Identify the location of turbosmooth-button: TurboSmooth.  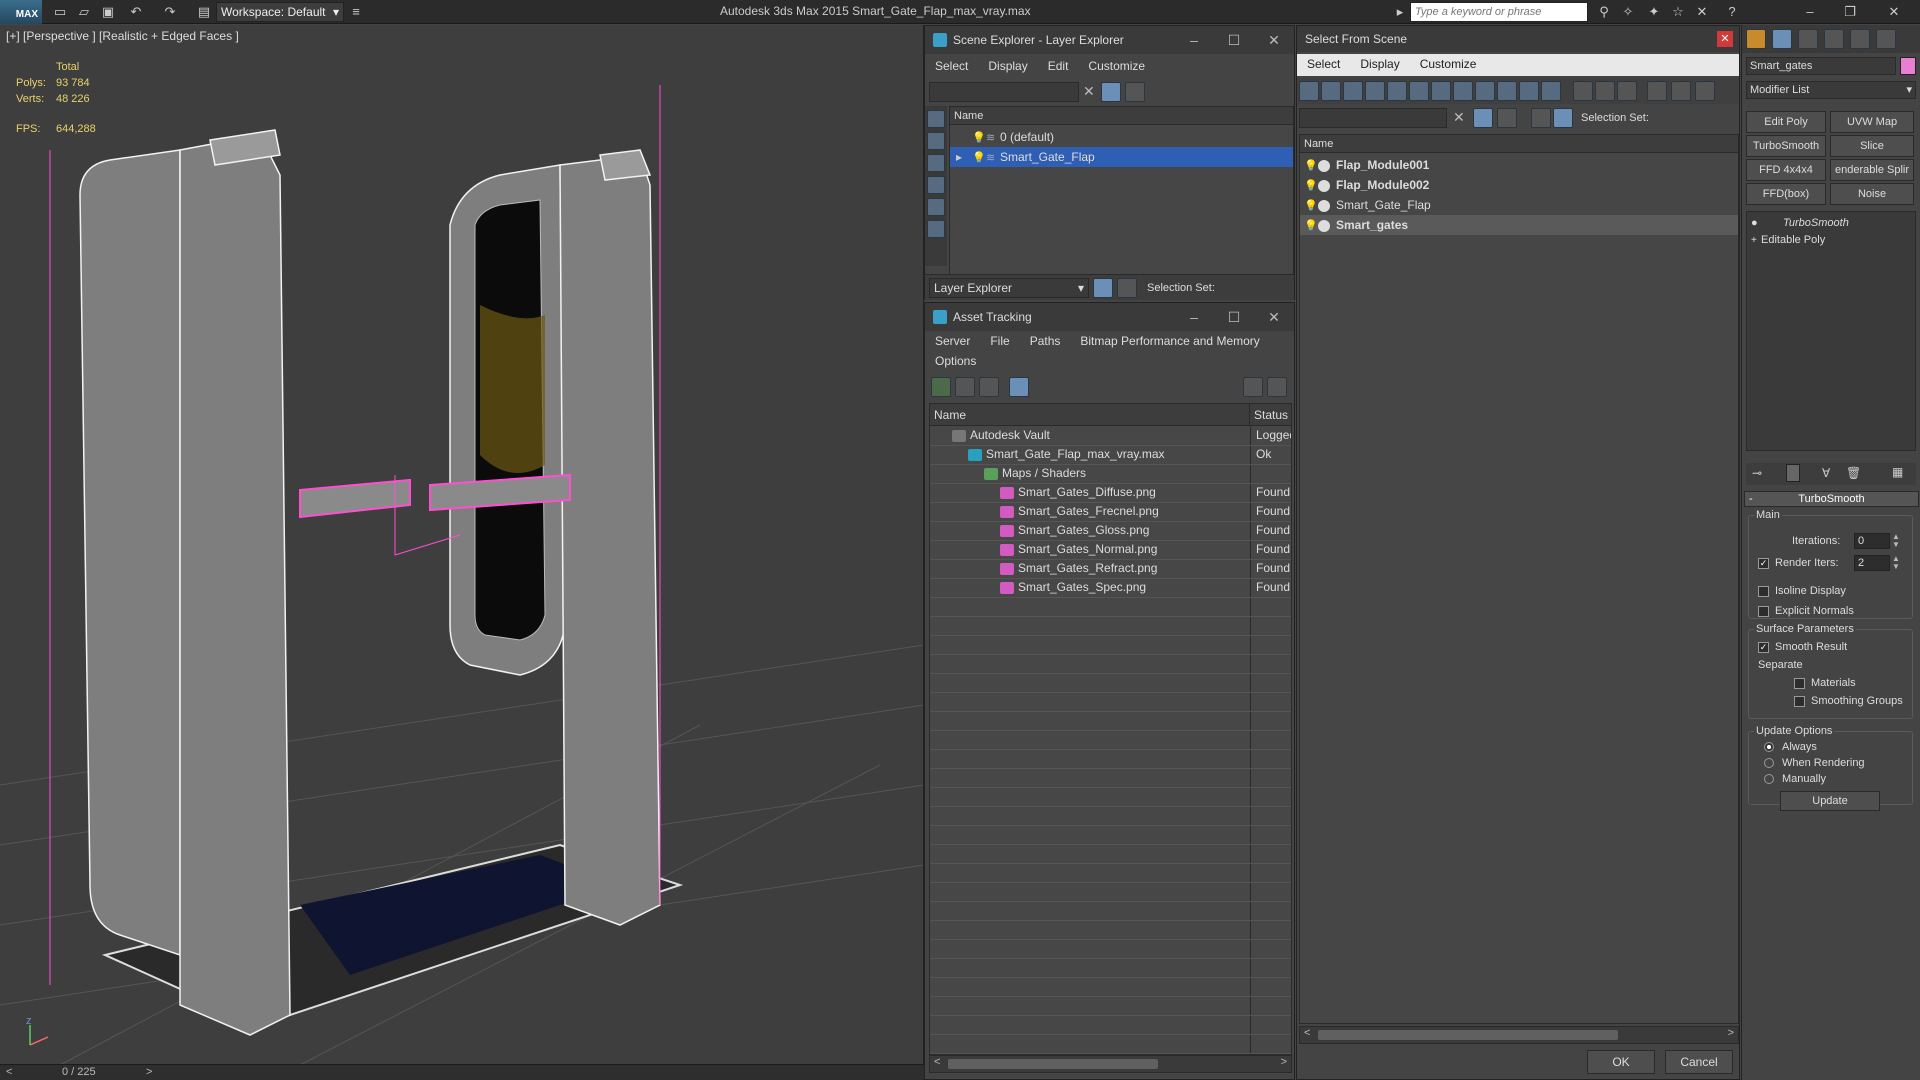
(1786, 146).